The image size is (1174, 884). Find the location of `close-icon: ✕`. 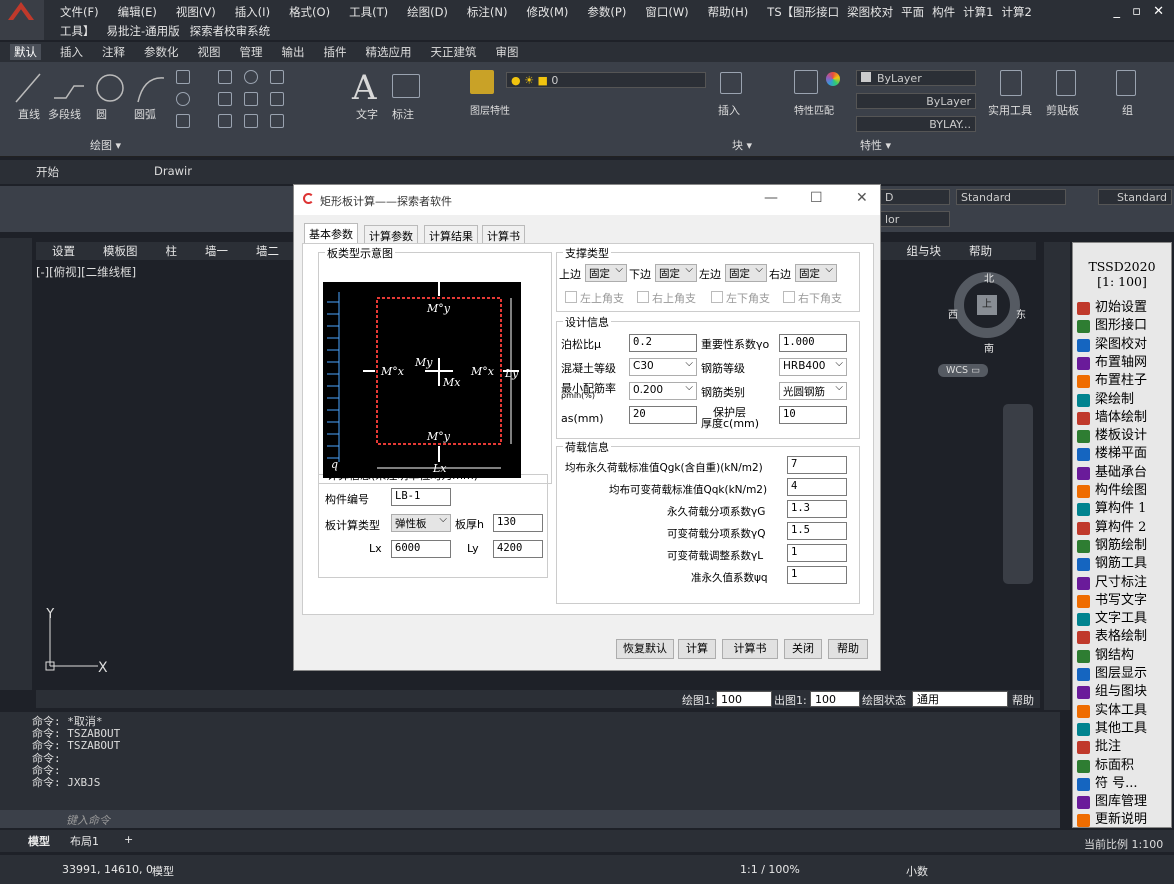

close-icon: ✕ is located at coordinates (862, 198).